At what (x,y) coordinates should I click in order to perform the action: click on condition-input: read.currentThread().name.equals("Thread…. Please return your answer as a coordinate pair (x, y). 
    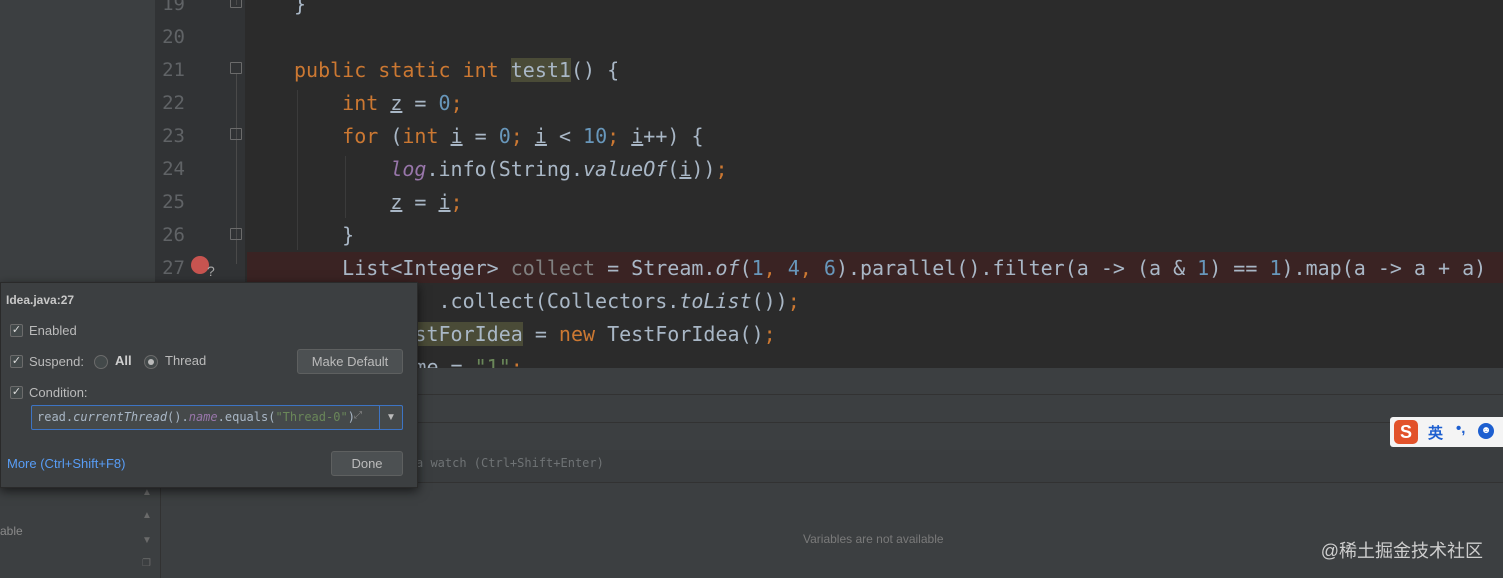
    Looking at the image, I should click on (205, 417).